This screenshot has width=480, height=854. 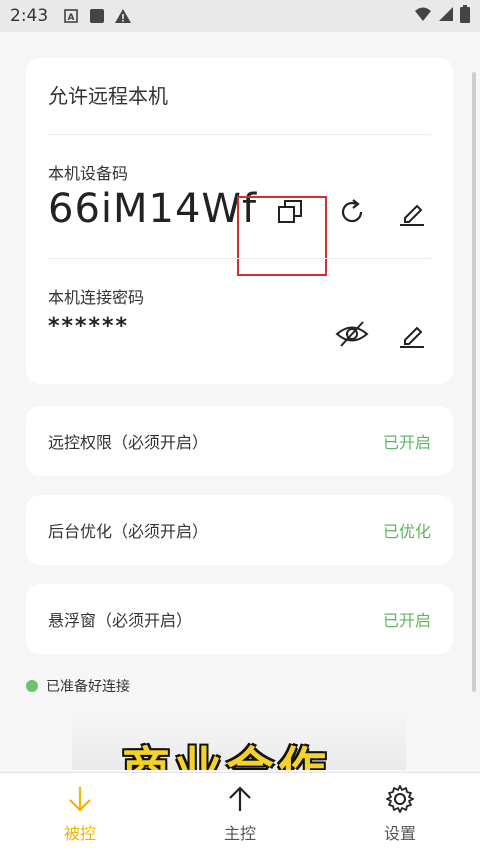 What do you see at coordinates (32, 686) in the screenshot?
I see `status-dot` at bounding box center [32, 686].